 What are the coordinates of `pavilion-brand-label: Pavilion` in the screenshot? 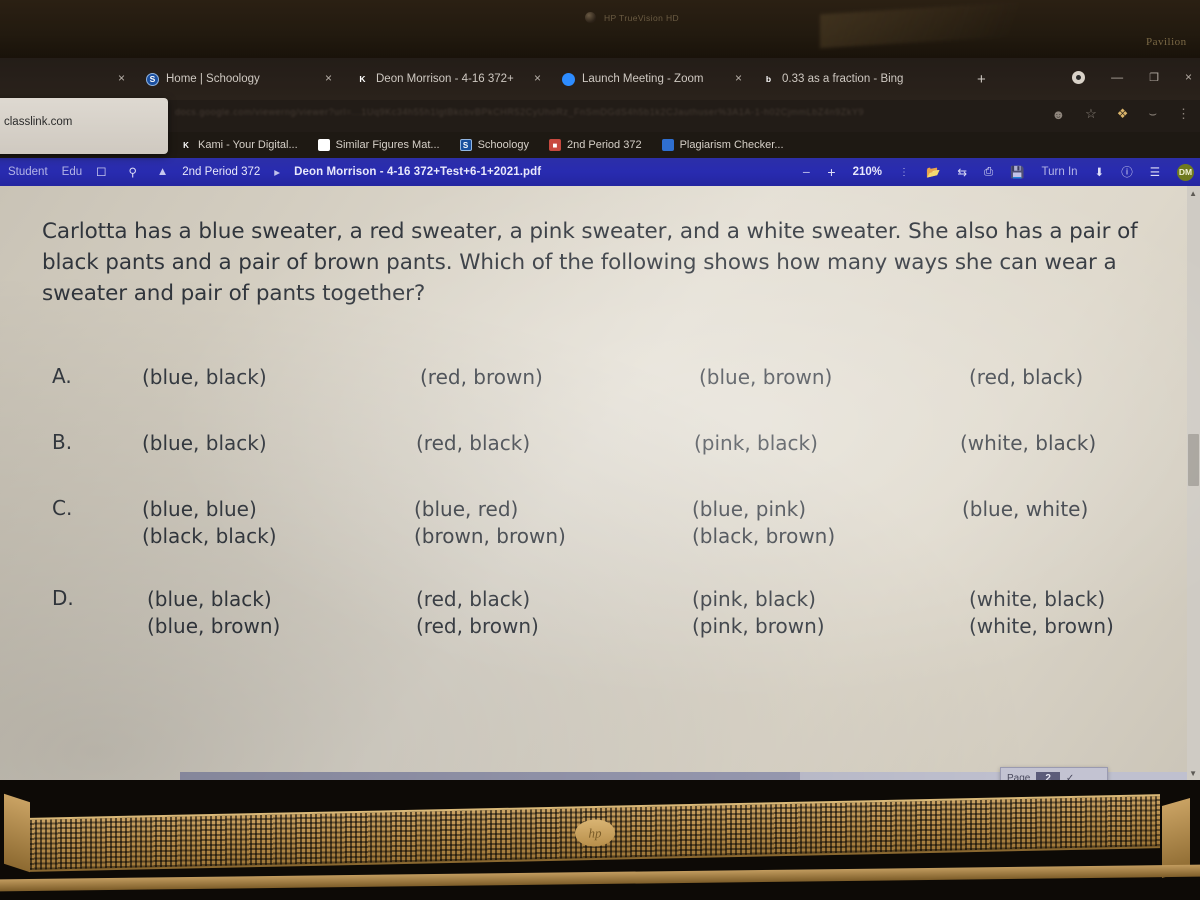 It's located at (1166, 42).